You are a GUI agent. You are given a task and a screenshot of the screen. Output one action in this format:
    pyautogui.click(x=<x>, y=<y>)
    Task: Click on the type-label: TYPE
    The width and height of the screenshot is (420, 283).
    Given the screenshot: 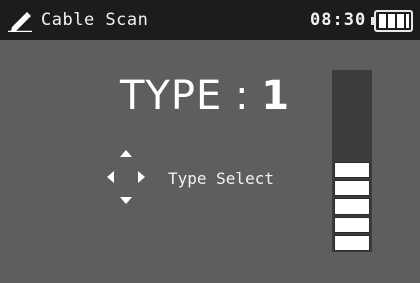 What is the action you would take?
    pyautogui.click(x=171, y=96)
    